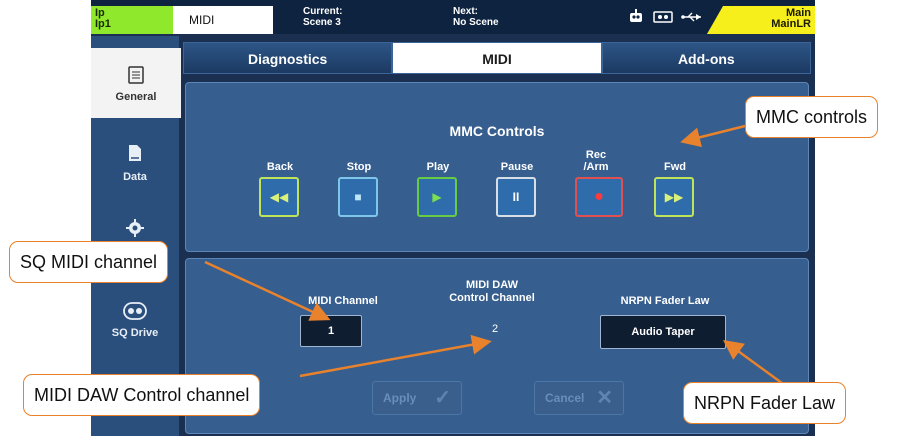 Image resolution: width=915 pixels, height=436 pixels. What do you see at coordinates (754, 364) in the screenshot?
I see `nrpn-callout-arrow` at bounding box center [754, 364].